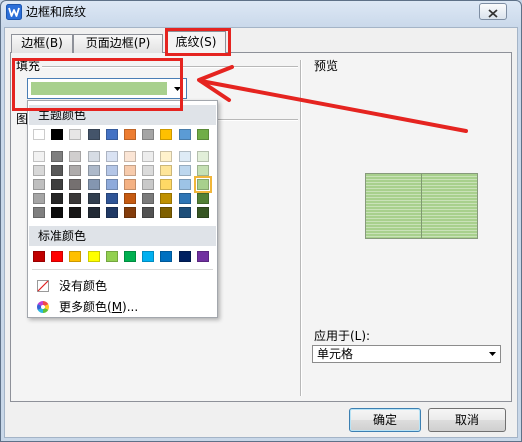  What do you see at coordinates (342, 336) in the screenshot?
I see `apply-to-label: 应用于(L):` at bounding box center [342, 336].